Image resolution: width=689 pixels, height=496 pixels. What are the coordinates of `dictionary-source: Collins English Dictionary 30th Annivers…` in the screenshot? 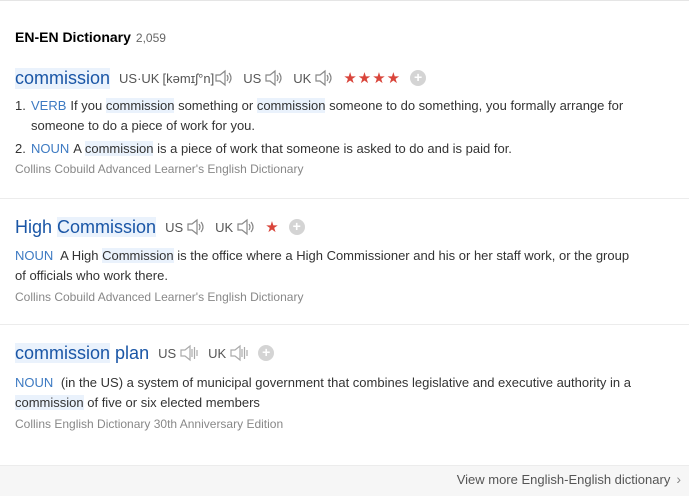 It's located at (149, 424).